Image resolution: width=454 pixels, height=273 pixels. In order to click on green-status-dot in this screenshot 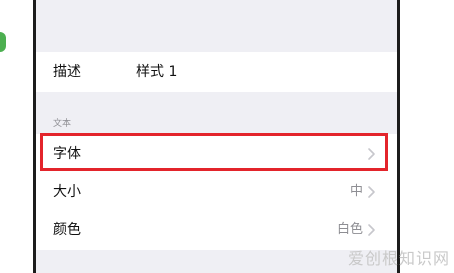, I will do `click(3, 42)`.